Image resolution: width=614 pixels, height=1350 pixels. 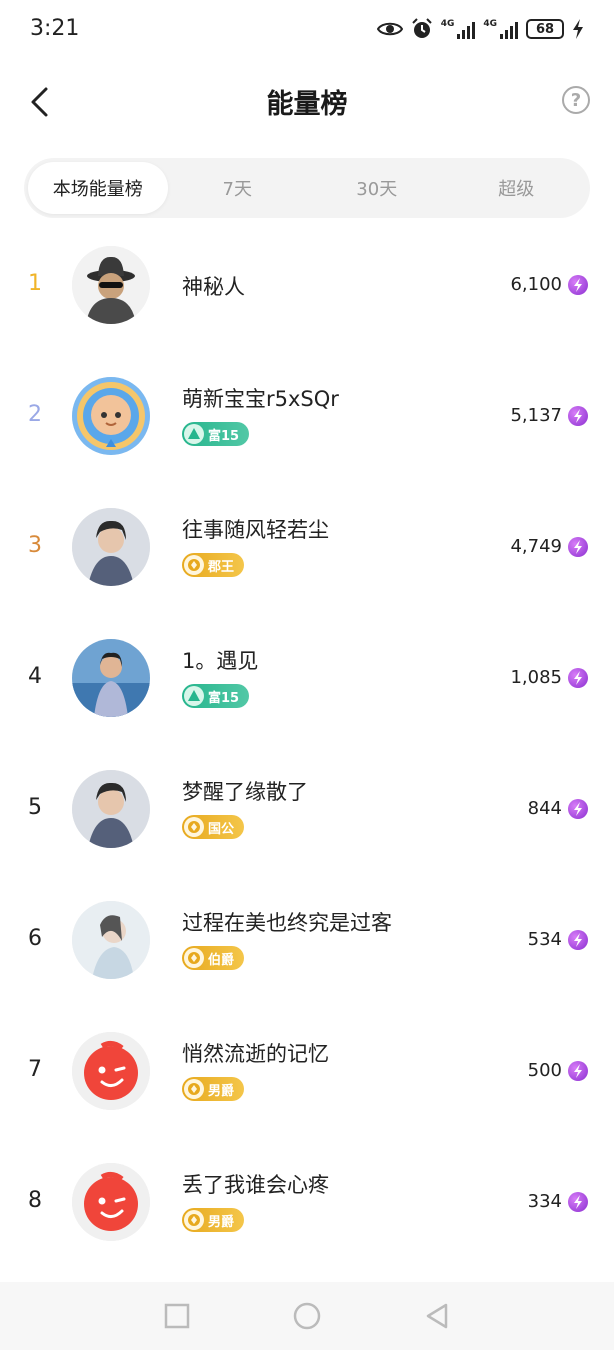 What do you see at coordinates (35, 676) in the screenshot?
I see `rank-number: 4` at bounding box center [35, 676].